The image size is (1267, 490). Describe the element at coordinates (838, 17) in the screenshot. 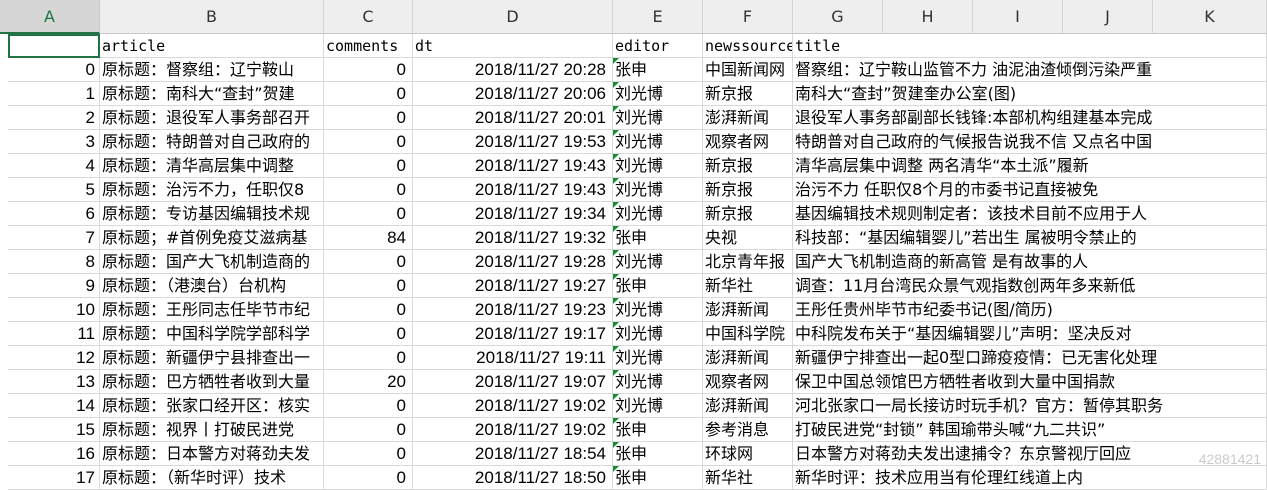

I see `column-header-G: G` at that location.